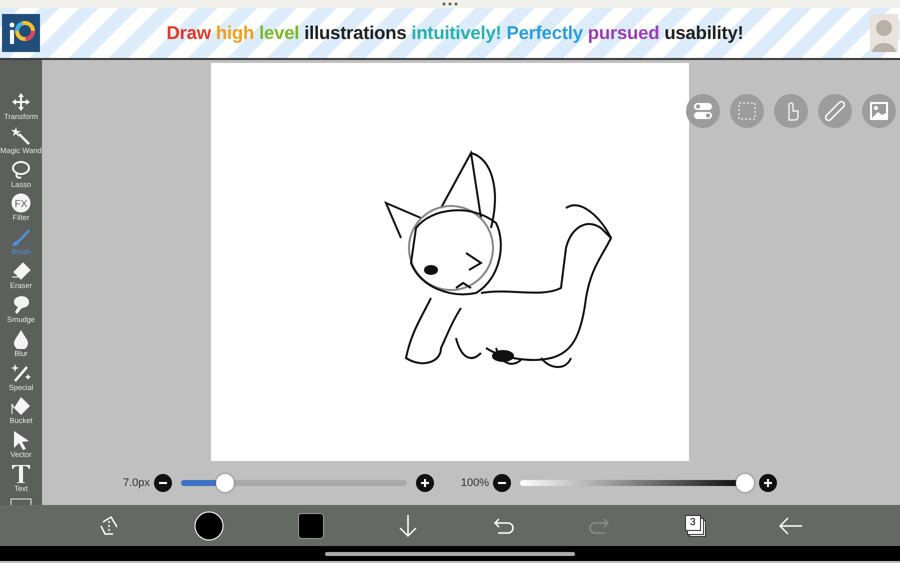  What do you see at coordinates (695, 525) in the screenshot?
I see `layers-button: 3` at bounding box center [695, 525].